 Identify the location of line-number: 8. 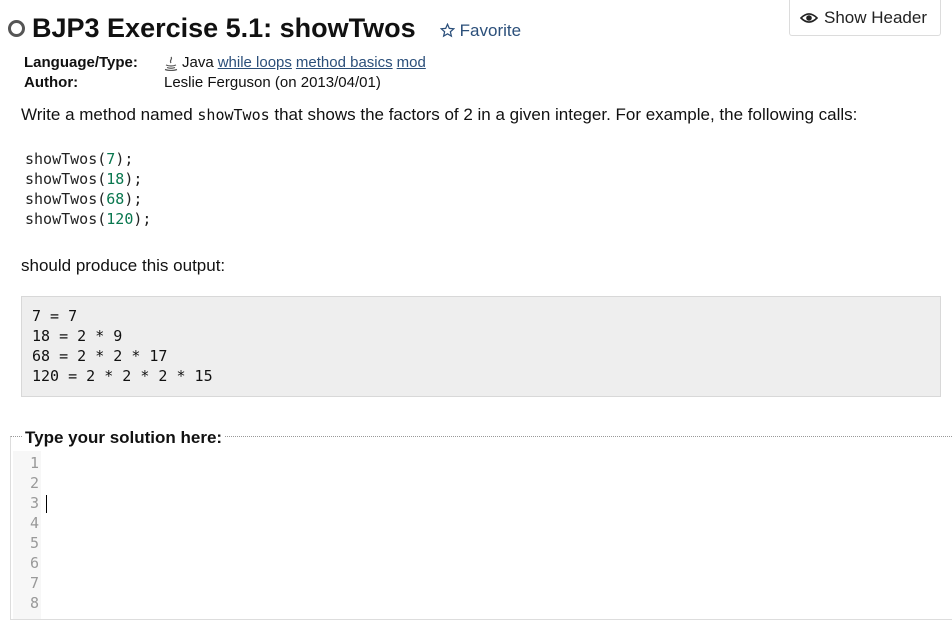
(34, 603).